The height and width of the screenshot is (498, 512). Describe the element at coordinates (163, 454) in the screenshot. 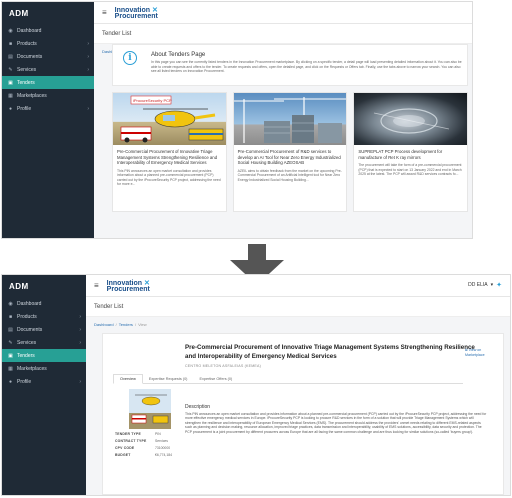

I see `property-value: €6,774,184` at that location.